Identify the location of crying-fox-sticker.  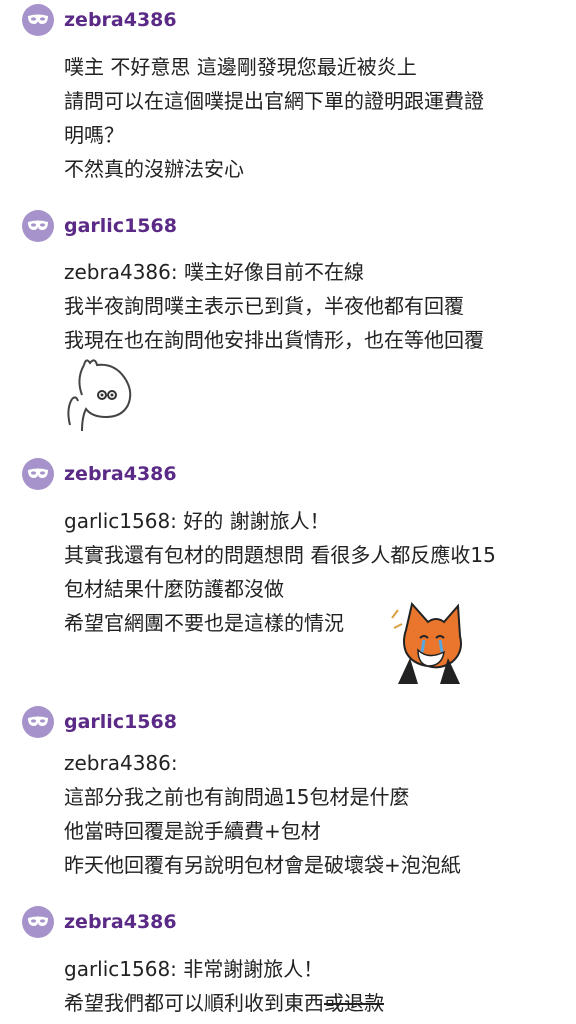
(426, 642).